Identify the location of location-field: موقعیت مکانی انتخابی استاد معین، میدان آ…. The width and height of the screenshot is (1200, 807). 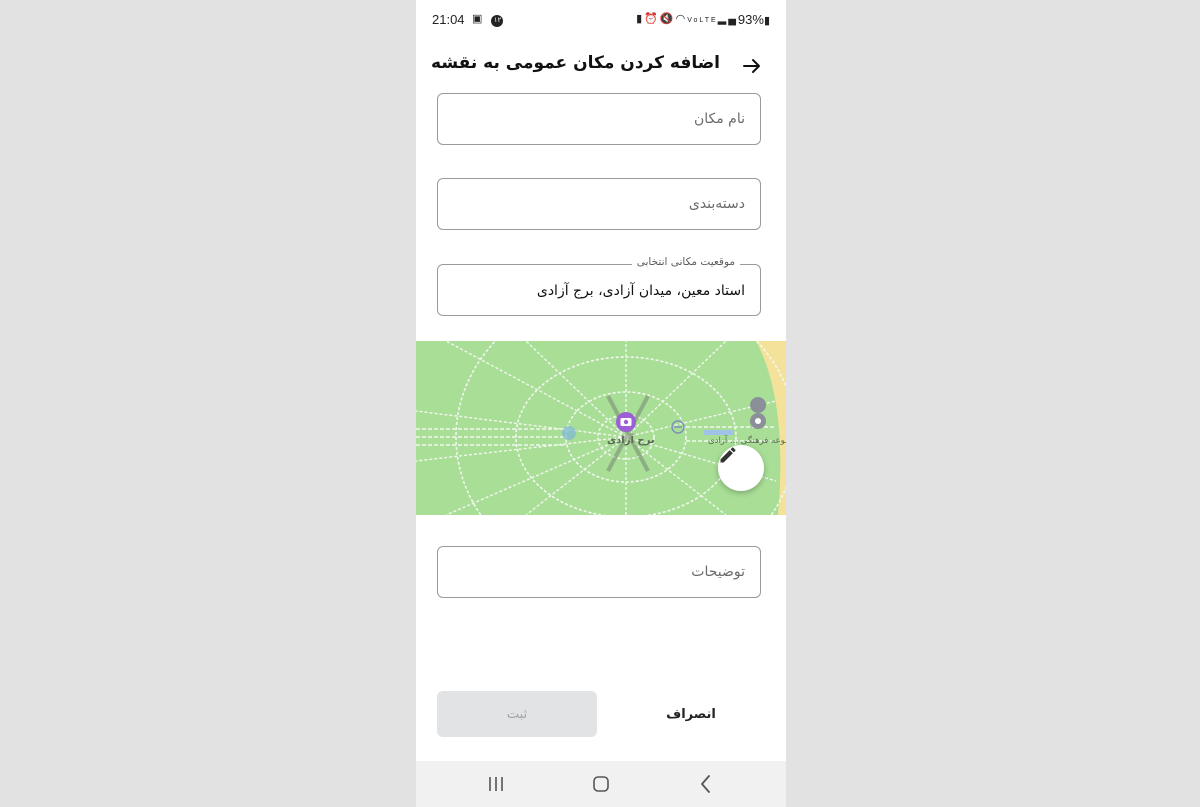
(599, 286).